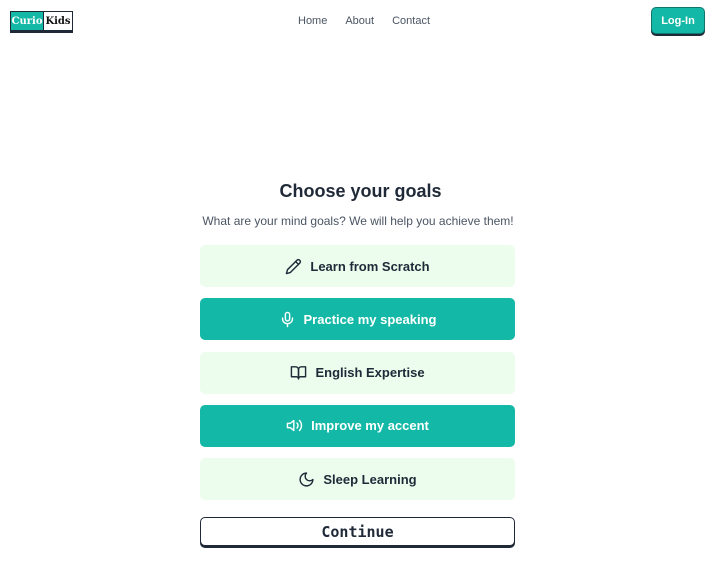 The image size is (721, 573). What do you see at coordinates (359, 21) in the screenshot?
I see `nav-about-link: About` at bounding box center [359, 21].